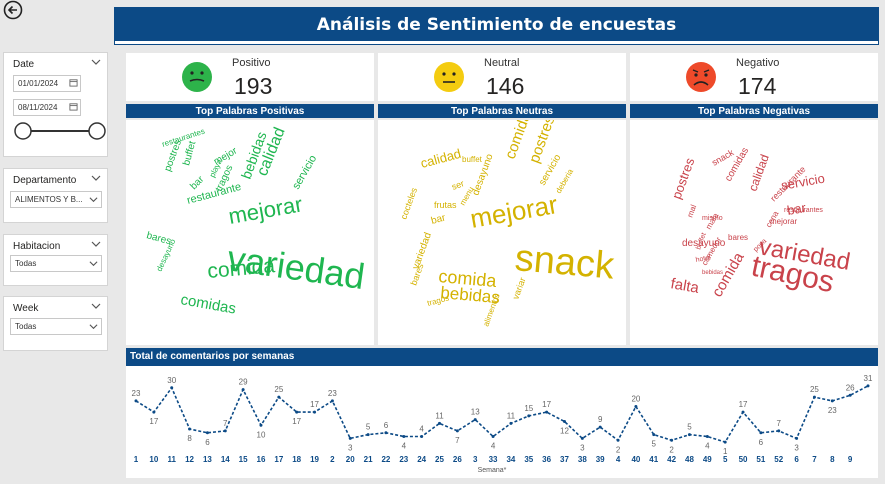 The height and width of the screenshot is (484, 885). Describe the element at coordinates (691, 210) in the screenshot. I see `wordcloud-word: mal` at that location.